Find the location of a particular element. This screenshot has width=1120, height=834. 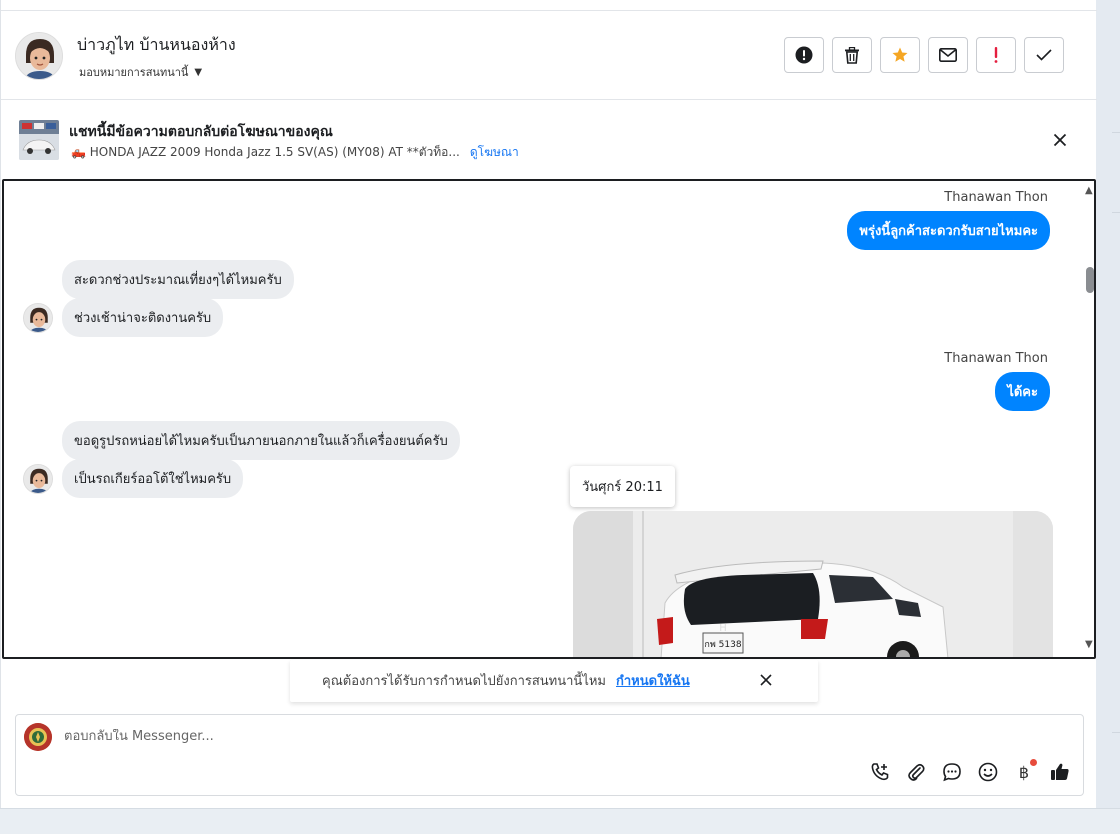

contact-avatar is located at coordinates (39, 56).